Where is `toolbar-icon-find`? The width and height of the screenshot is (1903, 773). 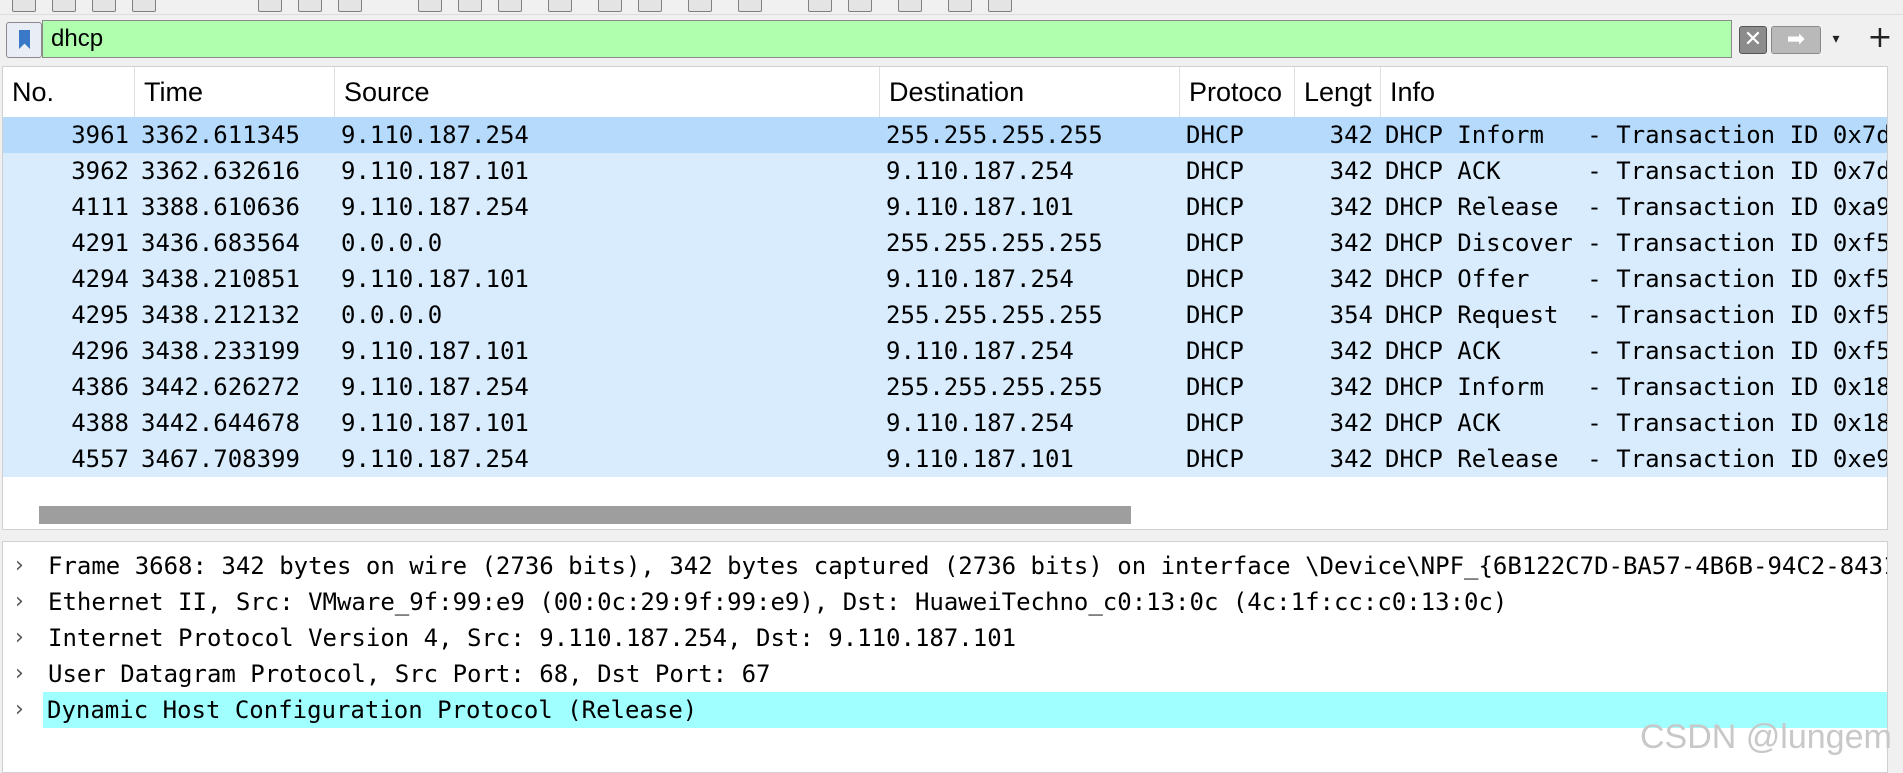
toolbar-icon-find is located at coordinates (430, 6).